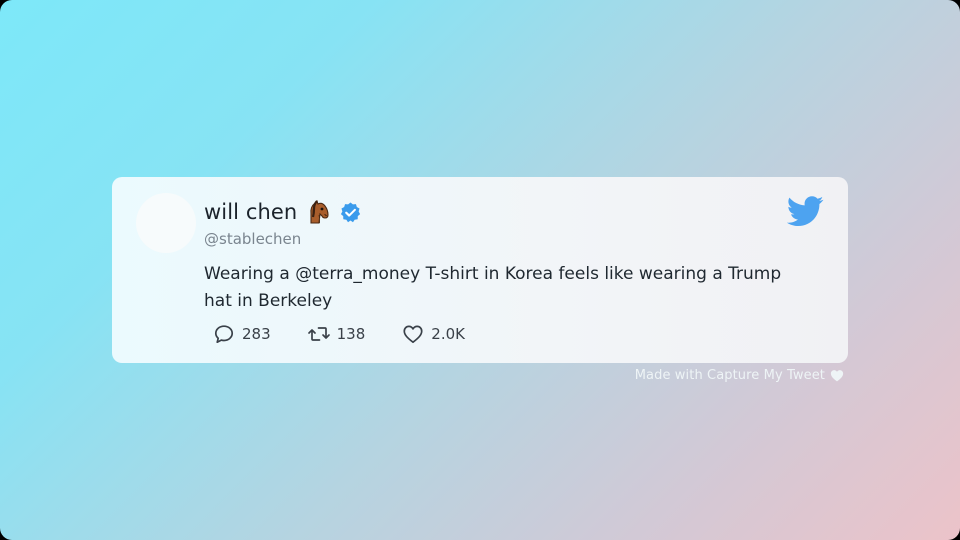  What do you see at coordinates (166, 223) in the screenshot?
I see `avatar` at bounding box center [166, 223].